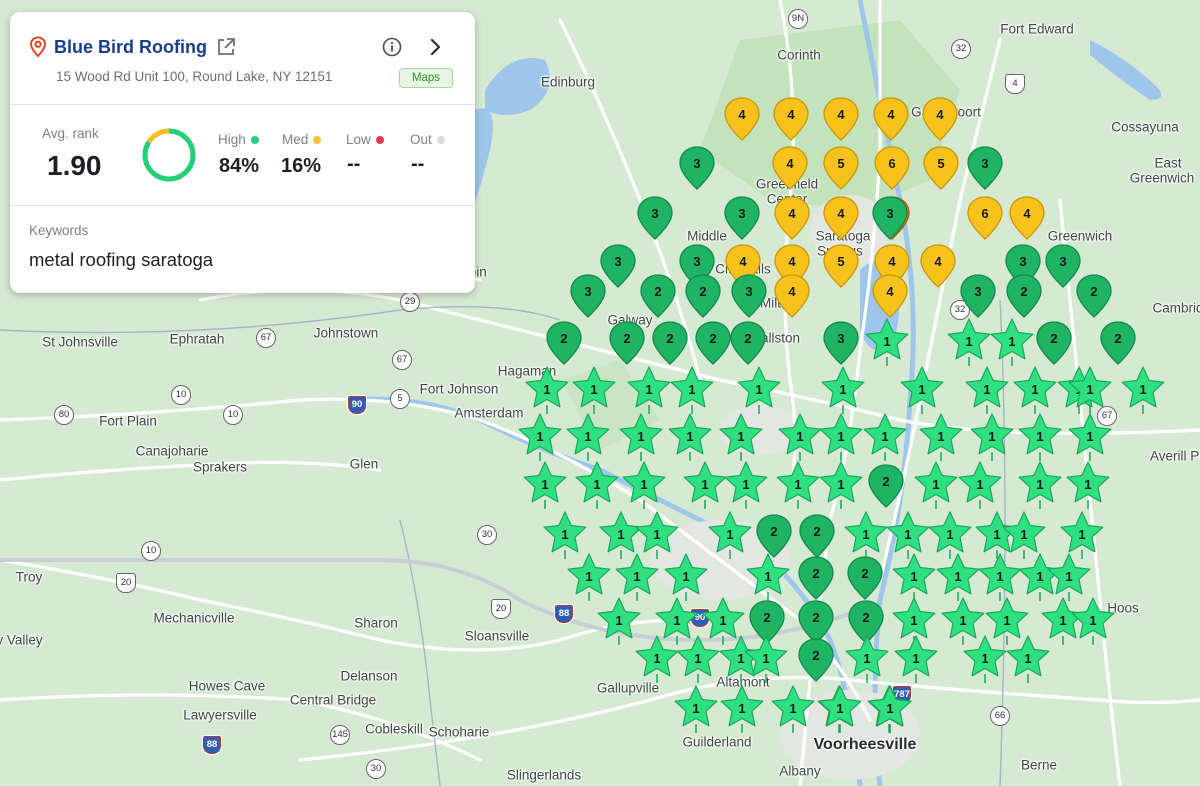 This screenshot has width=1200, height=786. I want to click on chevron-right-icon, so click(435, 47).